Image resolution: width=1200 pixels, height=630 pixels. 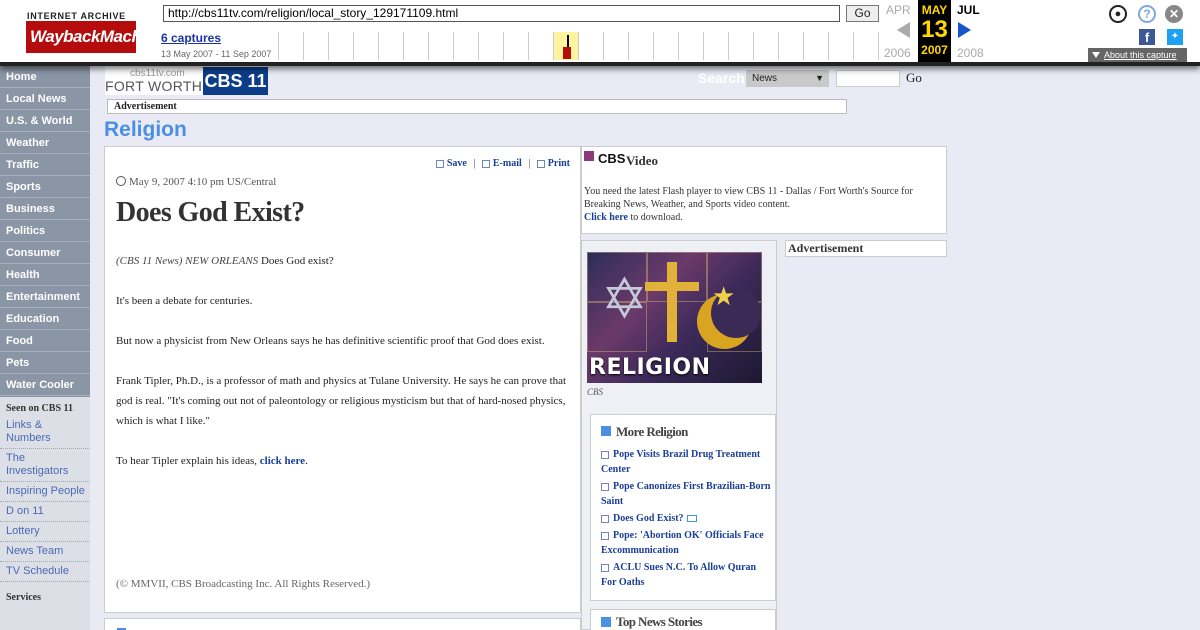 I want to click on help-icon: ?, so click(x=1147, y=14).